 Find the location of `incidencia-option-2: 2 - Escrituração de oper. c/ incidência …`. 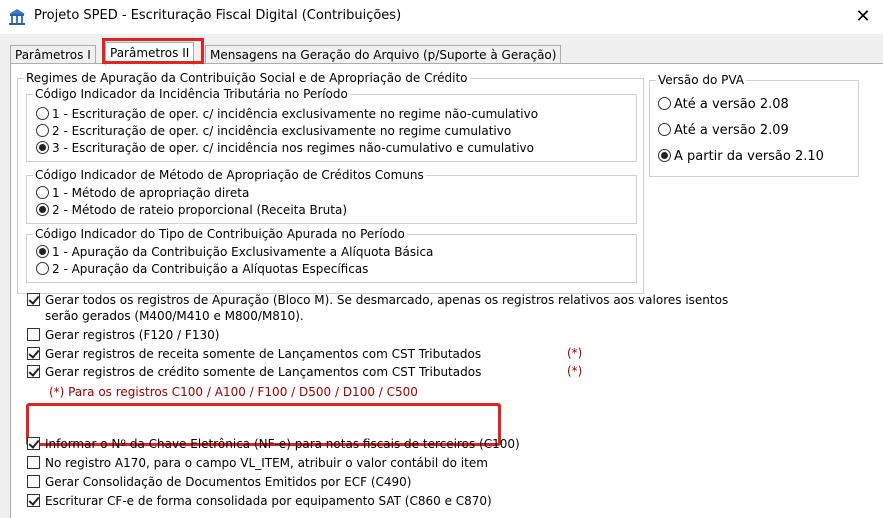

incidencia-option-2: 2 - Escrituração de oper. c/ incidência … is located at coordinates (273, 131).